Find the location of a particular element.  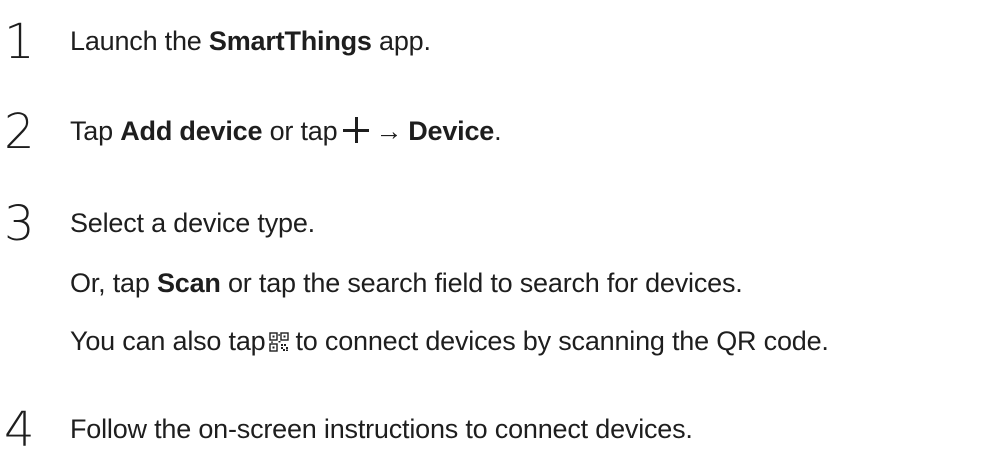

step-text-mid: or tap is located at coordinates (300, 131).